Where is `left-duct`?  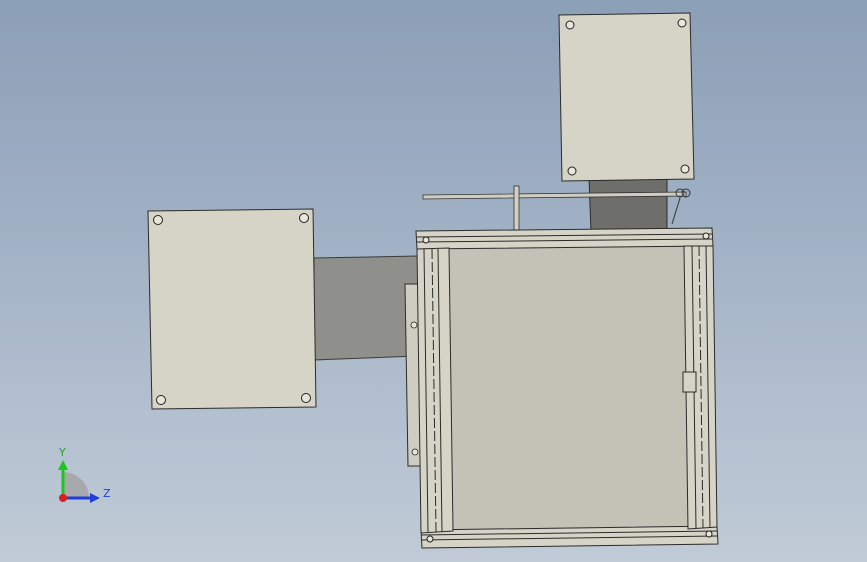
left-duct is located at coordinates (366, 308).